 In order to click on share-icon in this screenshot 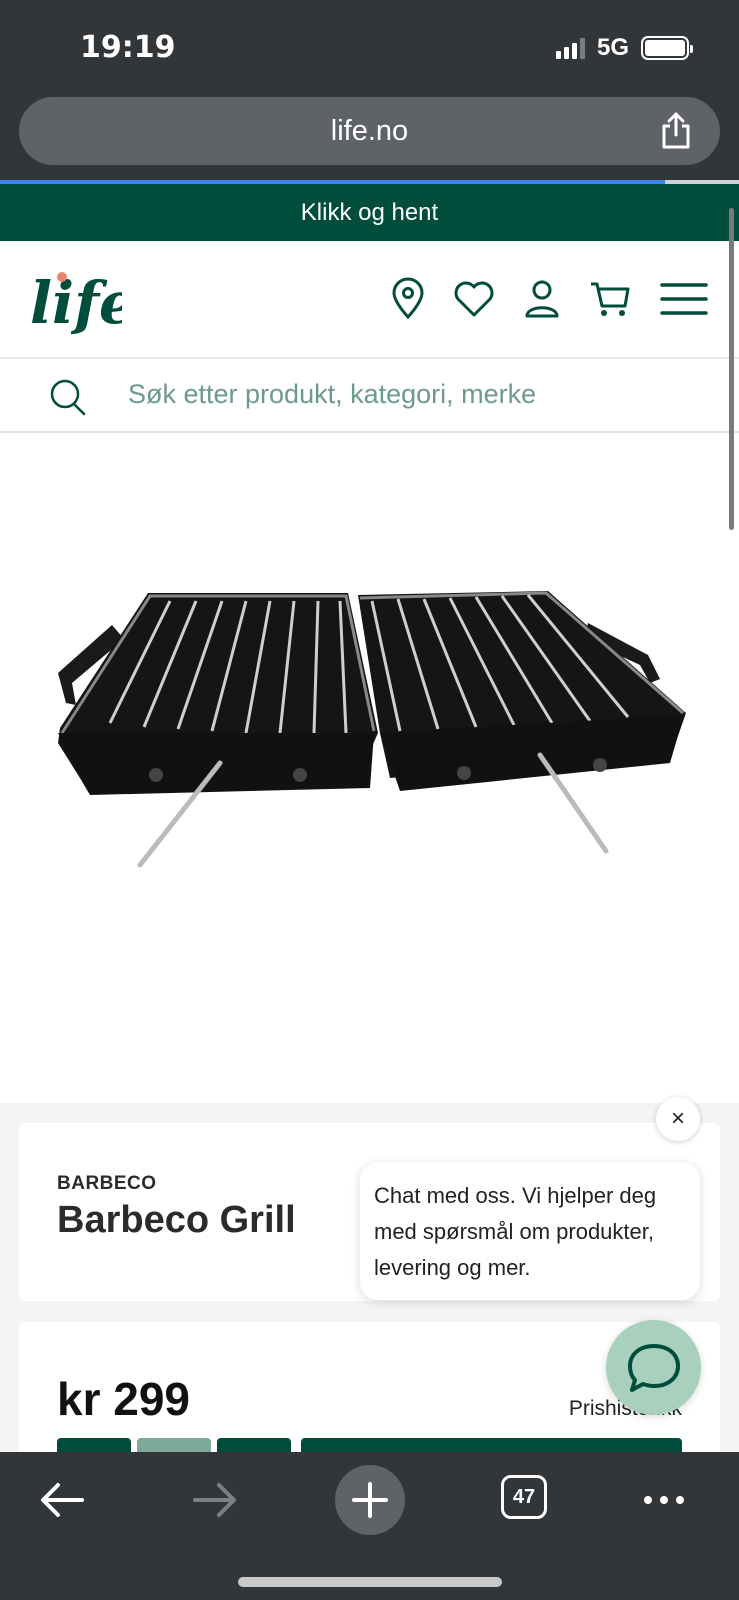, I will do `click(676, 131)`.